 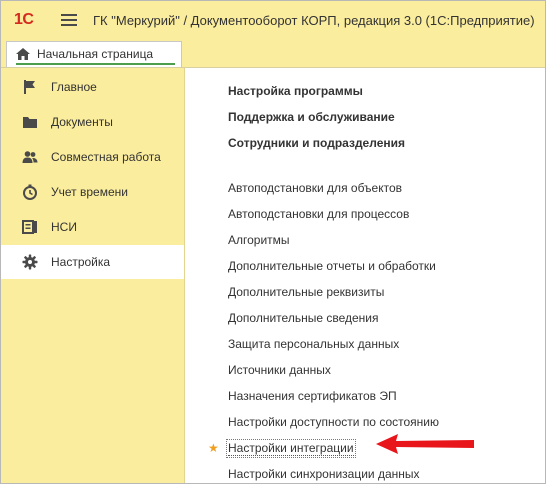 I want to click on section-support-maintenance: Поддержка и обслуживание, so click(x=311, y=117).